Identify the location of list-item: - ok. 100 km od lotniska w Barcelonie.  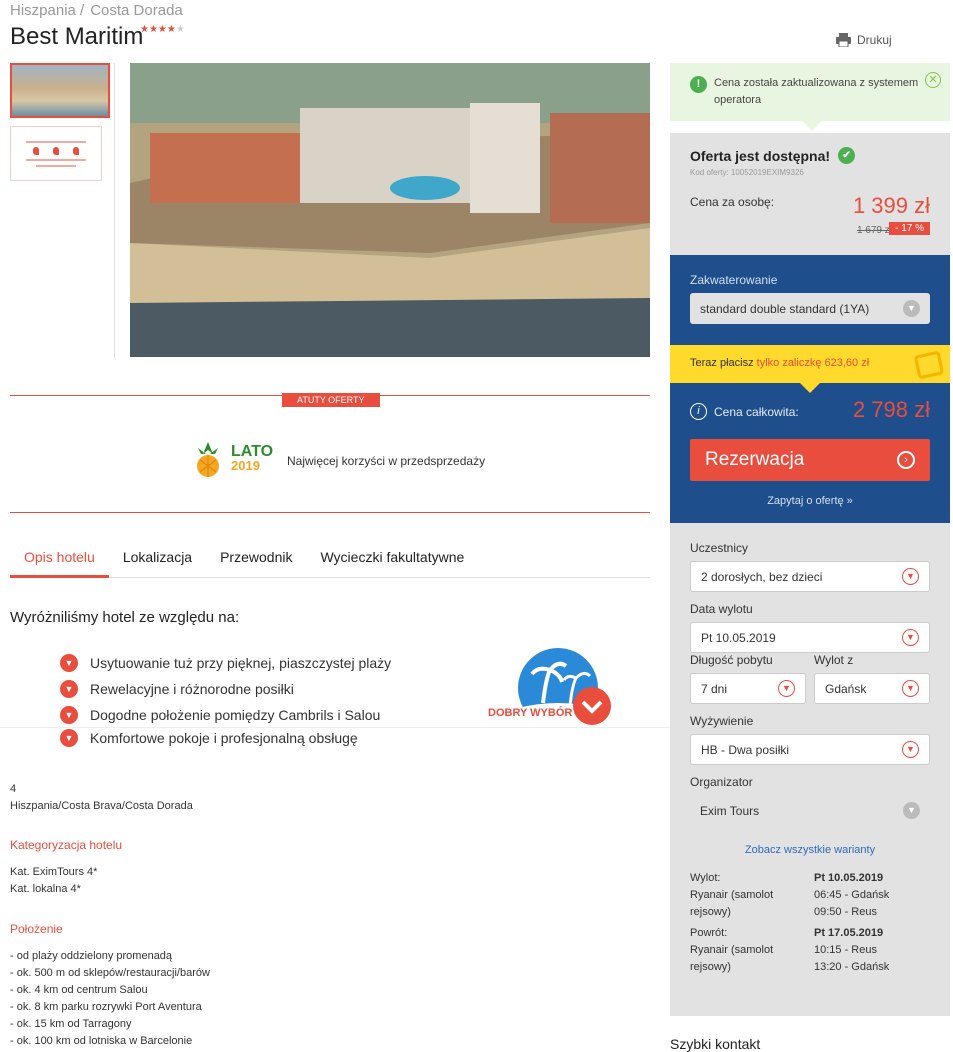
(101, 1041).